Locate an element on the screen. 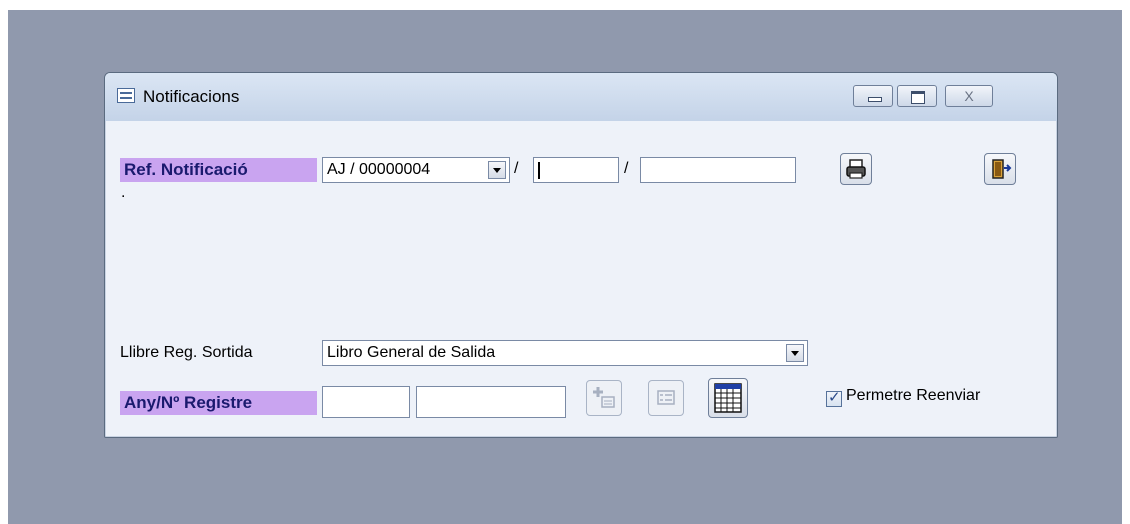 This screenshot has width=1130, height=524. exit-button is located at coordinates (1000, 169).